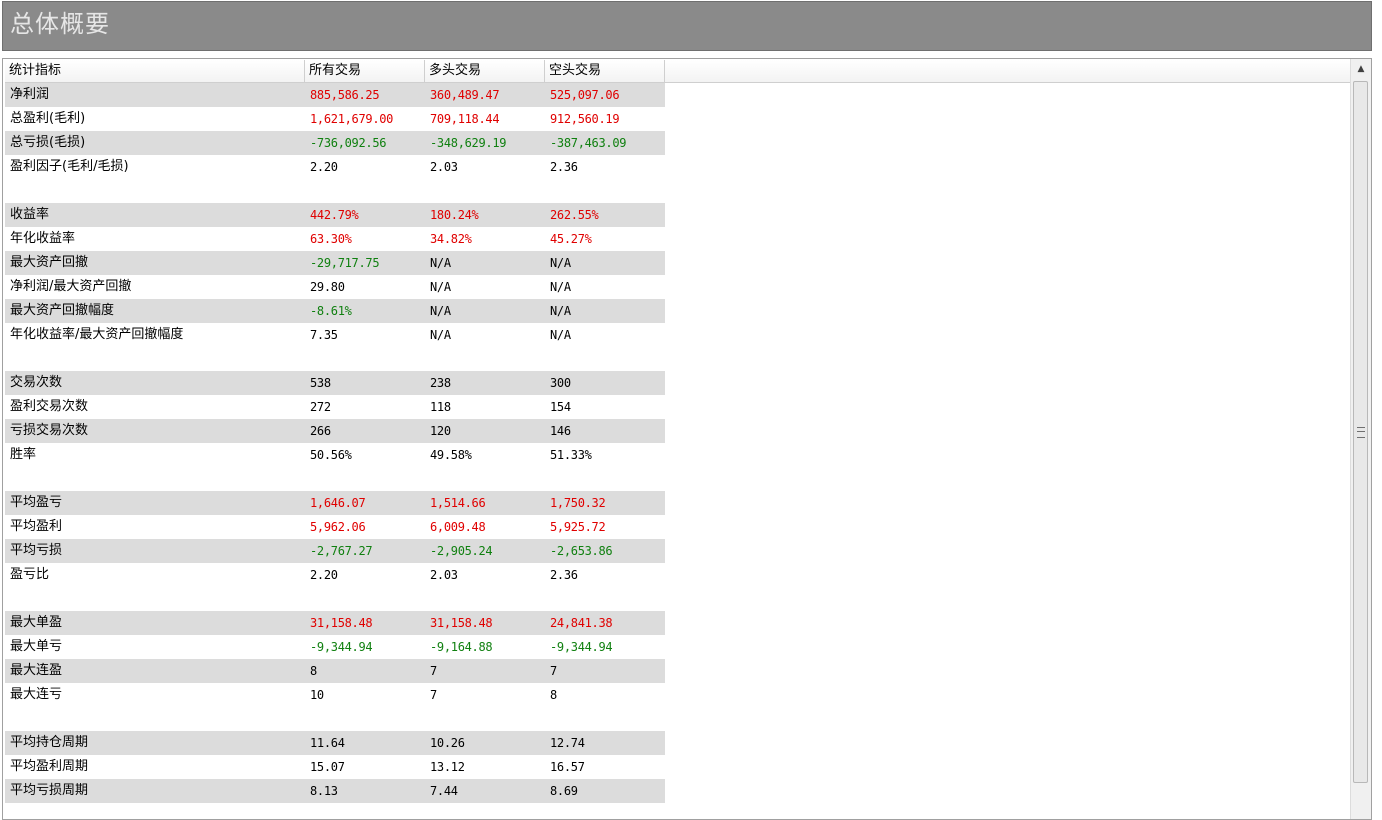 This screenshot has width=1382, height=820. I want to click on row-label: 平均持仓周期, so click(155, 743).